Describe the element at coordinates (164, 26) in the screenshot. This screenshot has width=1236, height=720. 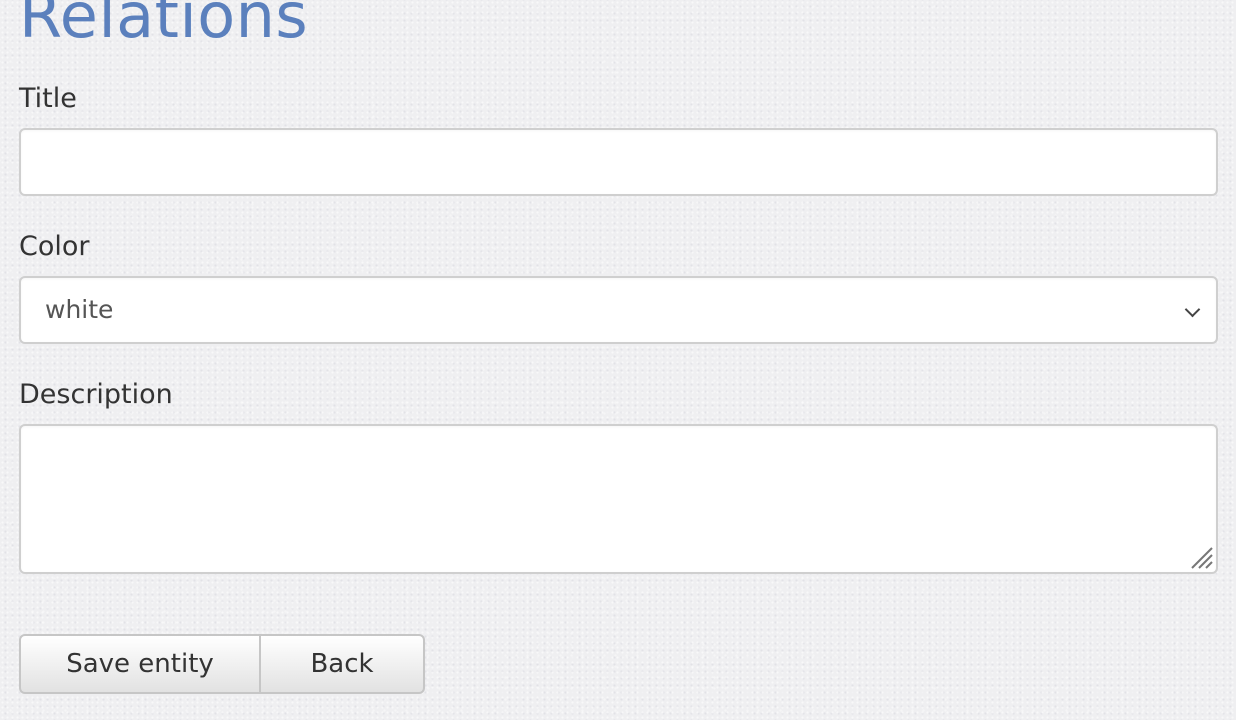
I see `page-title: Relations` at that location.